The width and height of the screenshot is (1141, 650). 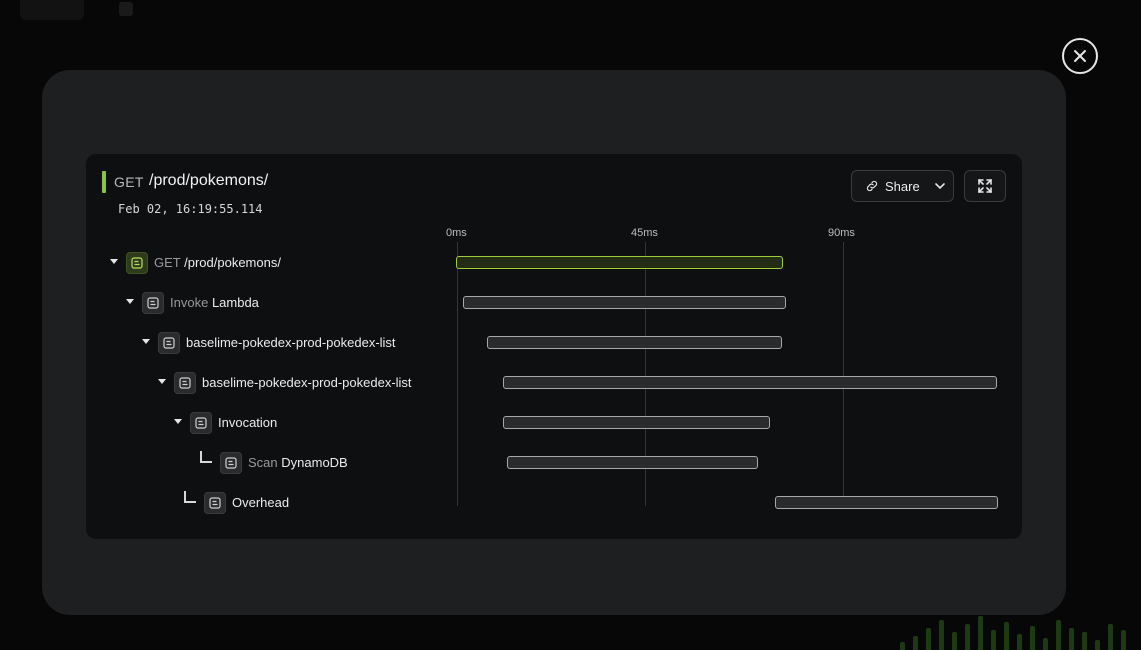 I want to click on span-label: Invoke Lambda, so click(x=214, y=302).